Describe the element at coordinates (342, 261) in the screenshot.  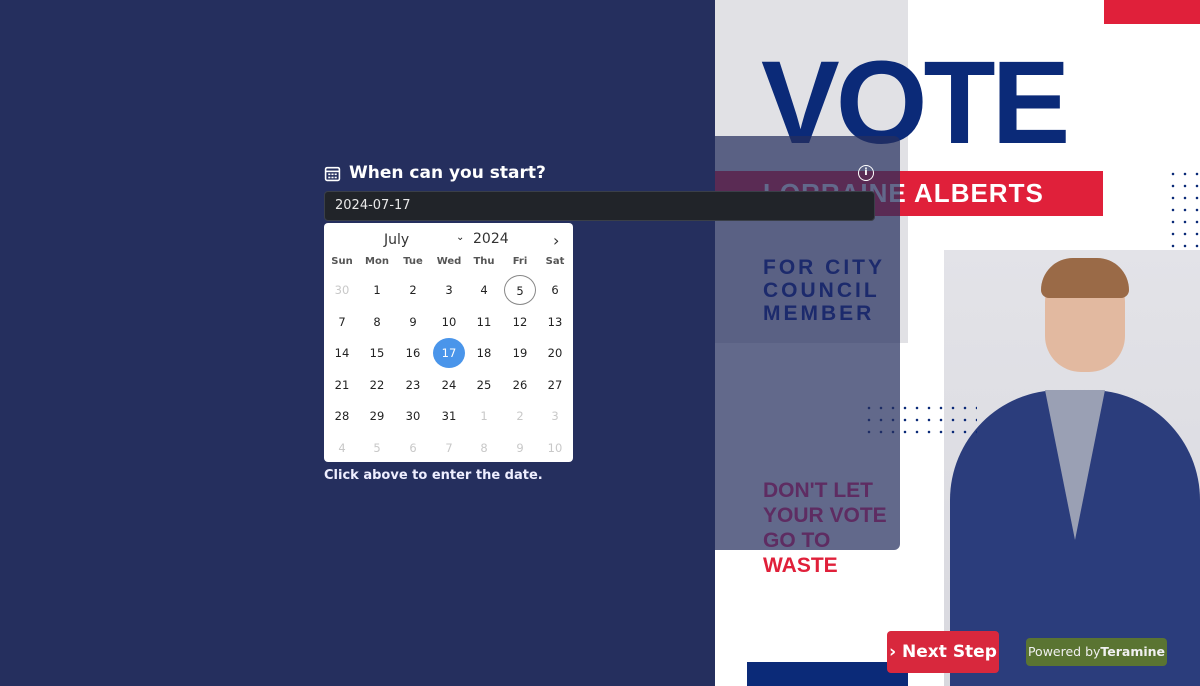
I see `weekday-header: Sun` at that location.